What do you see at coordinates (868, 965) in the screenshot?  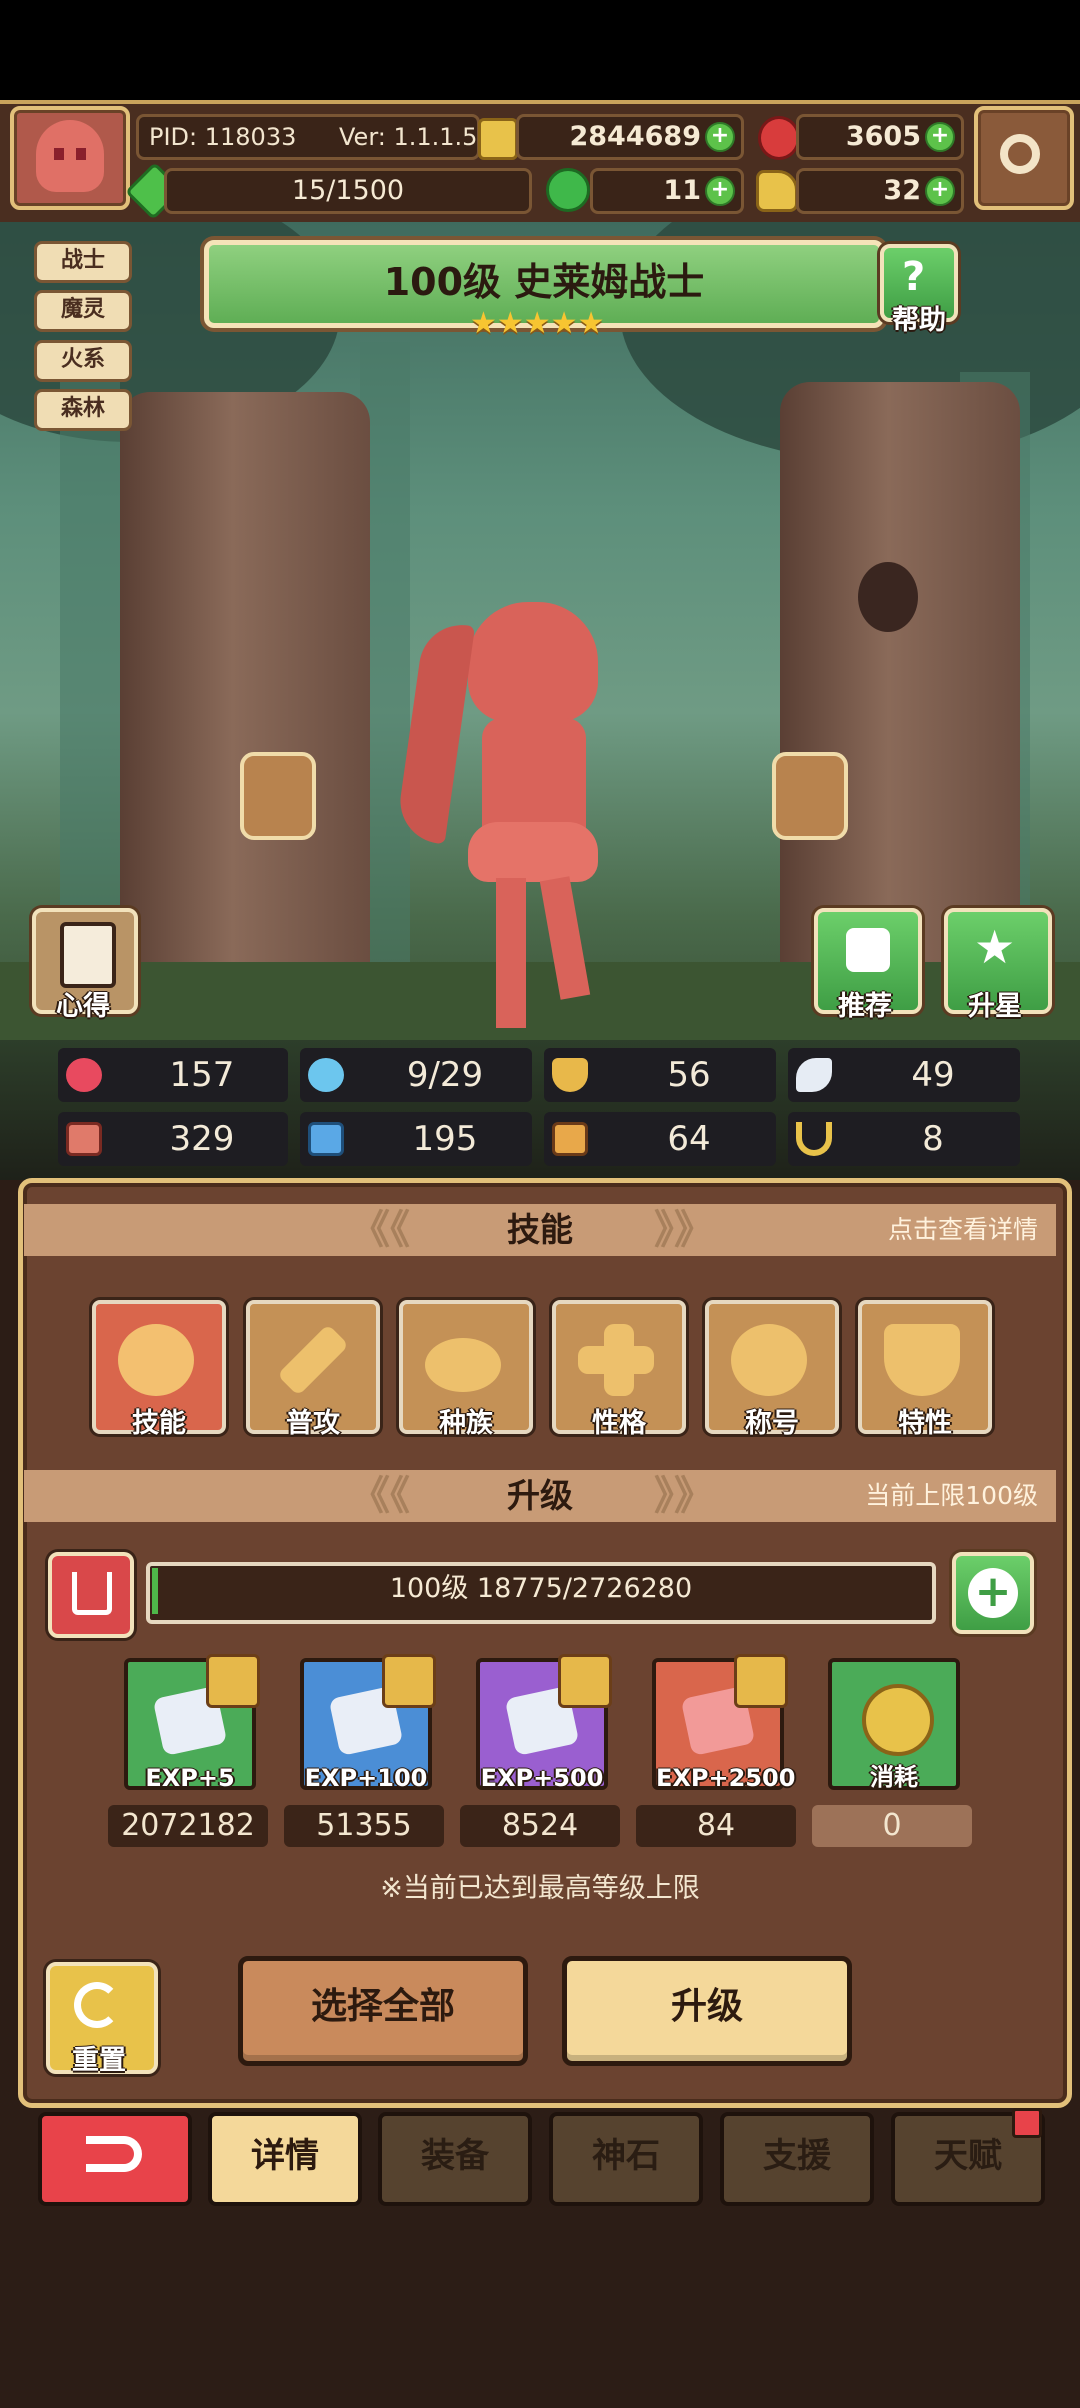 I see `recommend-button: 推荐` at bounding box center [868, 965].